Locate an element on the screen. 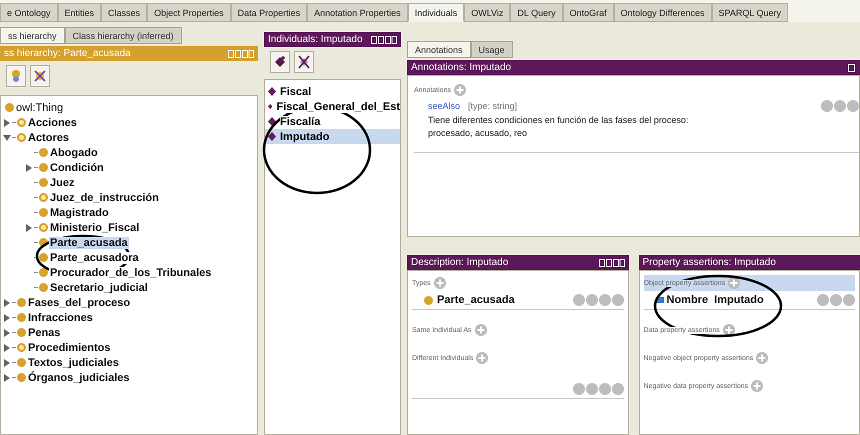 Image resolution: width=860 pixels, height=435 pixels. subclass-icon is located at coordinates (16, 76).